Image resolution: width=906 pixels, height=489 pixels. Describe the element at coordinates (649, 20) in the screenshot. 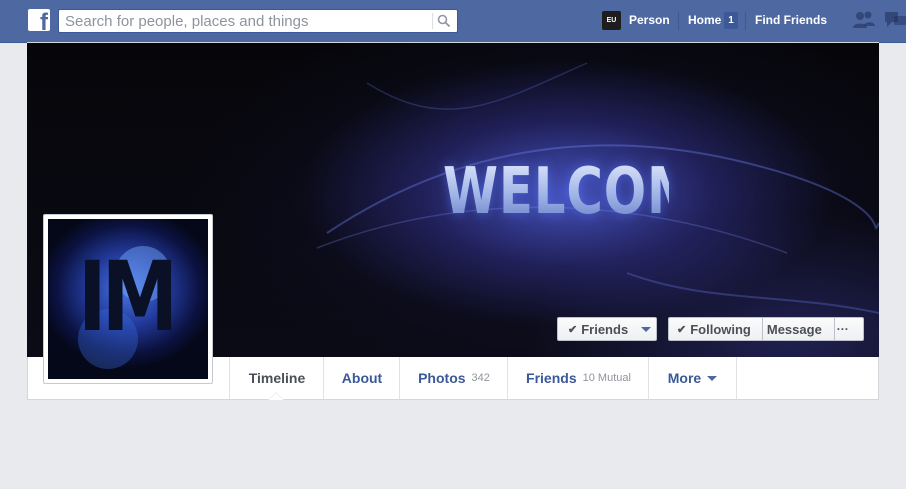

I see `profile-link: Person` at that location.